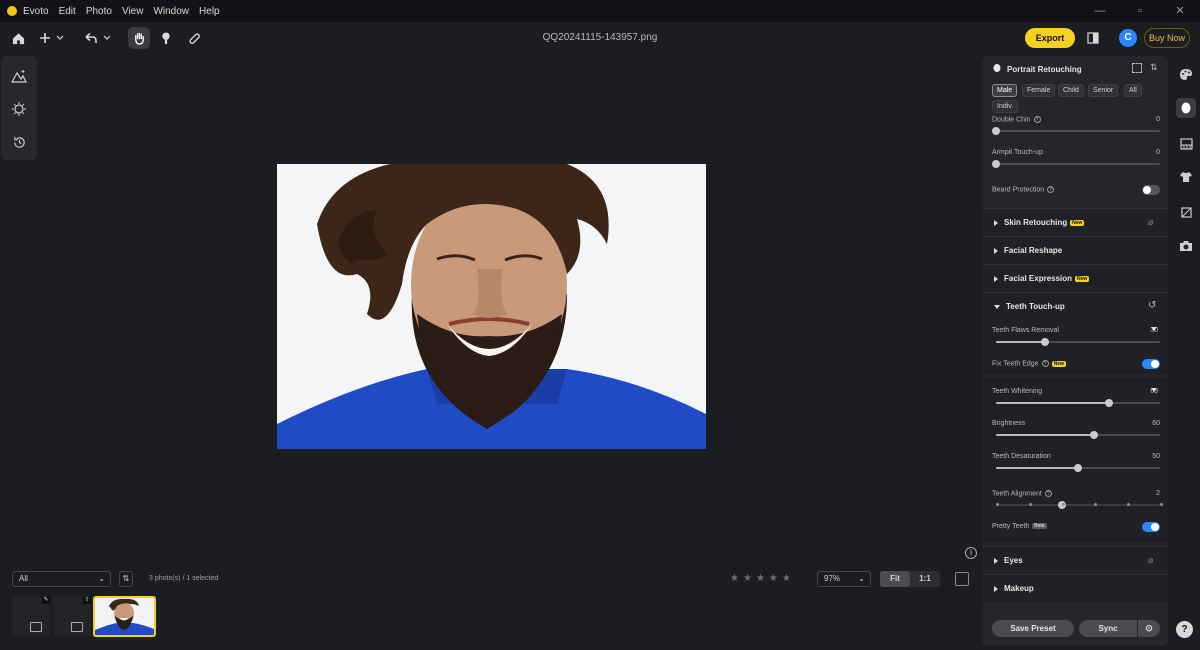 This screenshot has width=1200, height=650. I want to click on alignment-step-dot, so click(1129, 504).